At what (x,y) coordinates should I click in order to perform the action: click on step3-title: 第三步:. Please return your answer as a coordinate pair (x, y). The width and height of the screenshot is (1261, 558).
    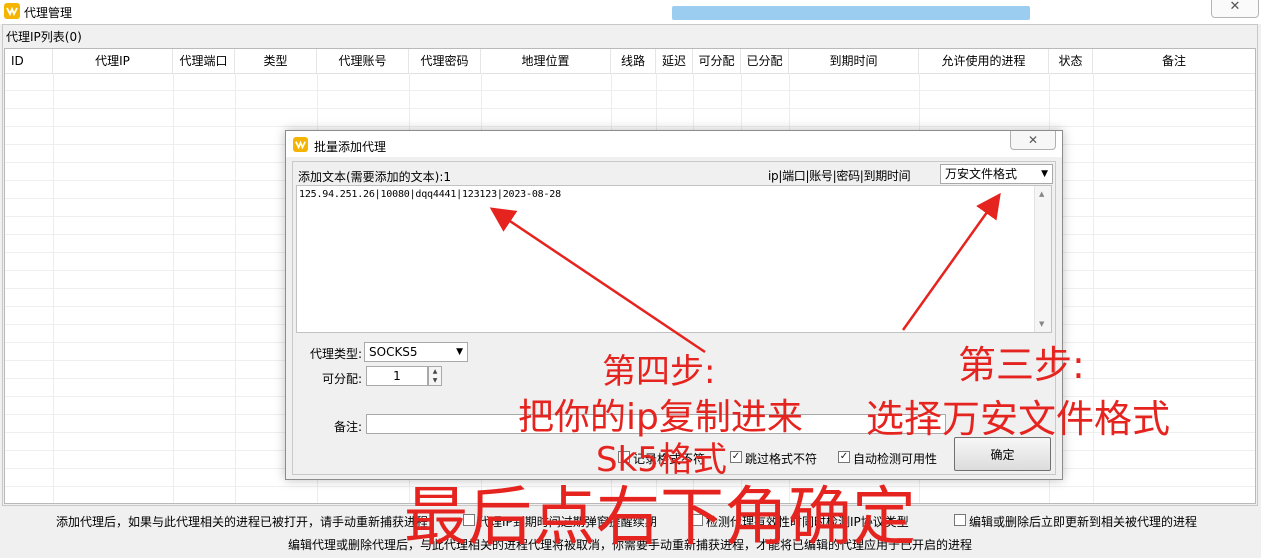
    Looking at the image, I should click on (1021, 365).